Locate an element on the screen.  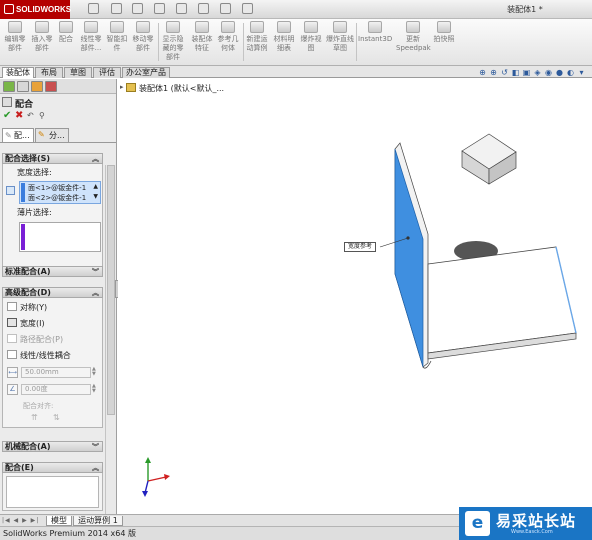
hide-show-icon: ◉ is located at coordinates (548, 72).